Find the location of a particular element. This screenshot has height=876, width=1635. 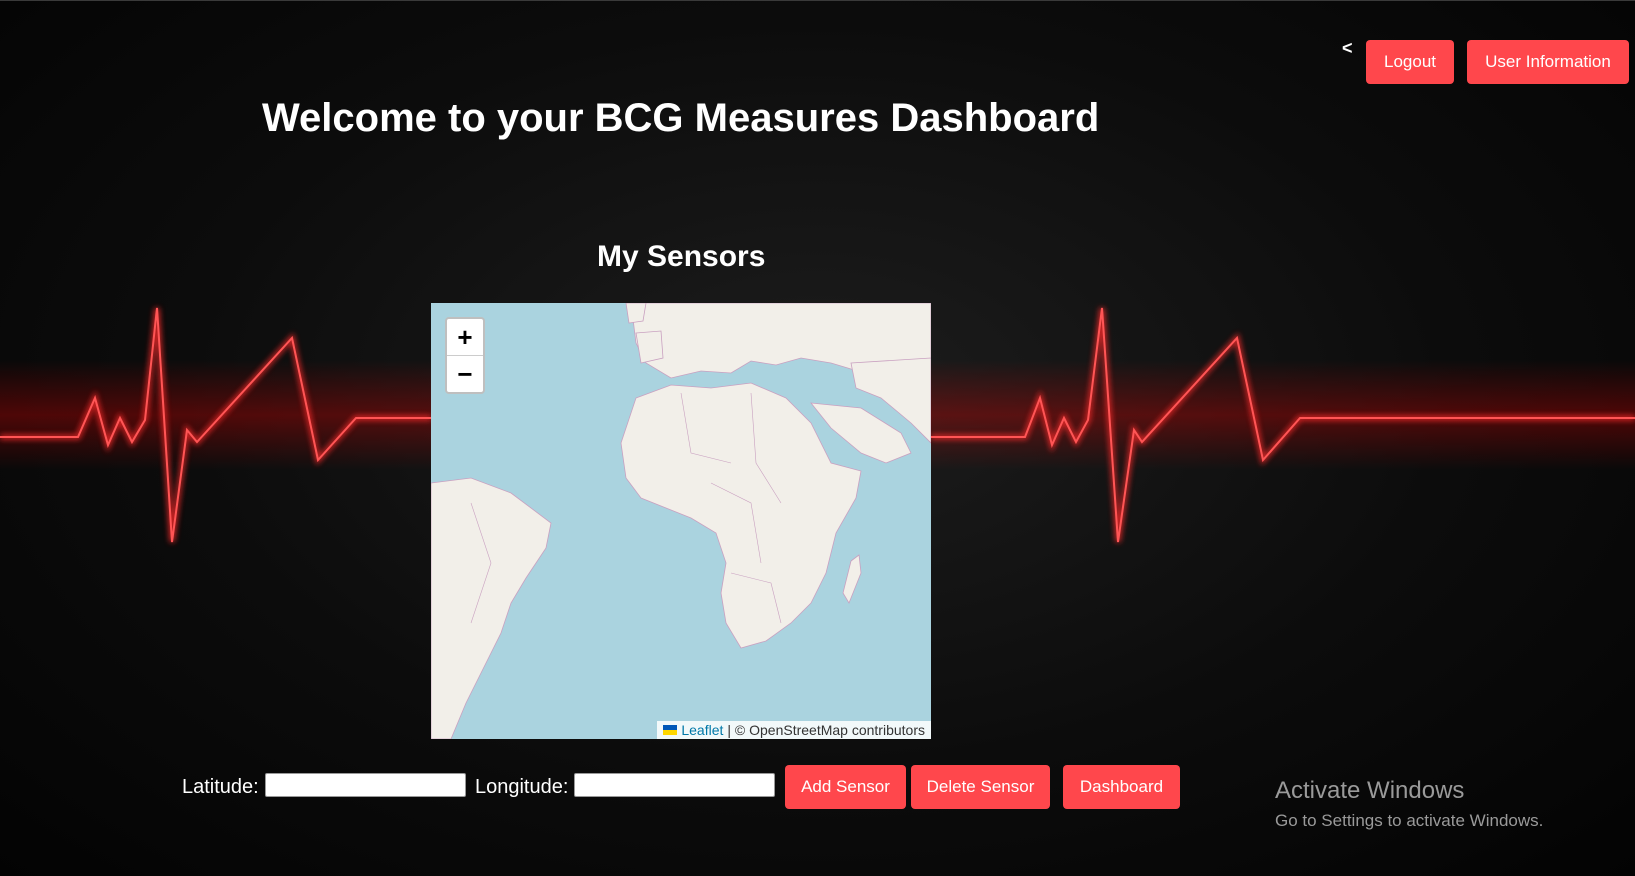

attribution-text: | © OpenStreetMap contributors is located at coordinates (826, 730).